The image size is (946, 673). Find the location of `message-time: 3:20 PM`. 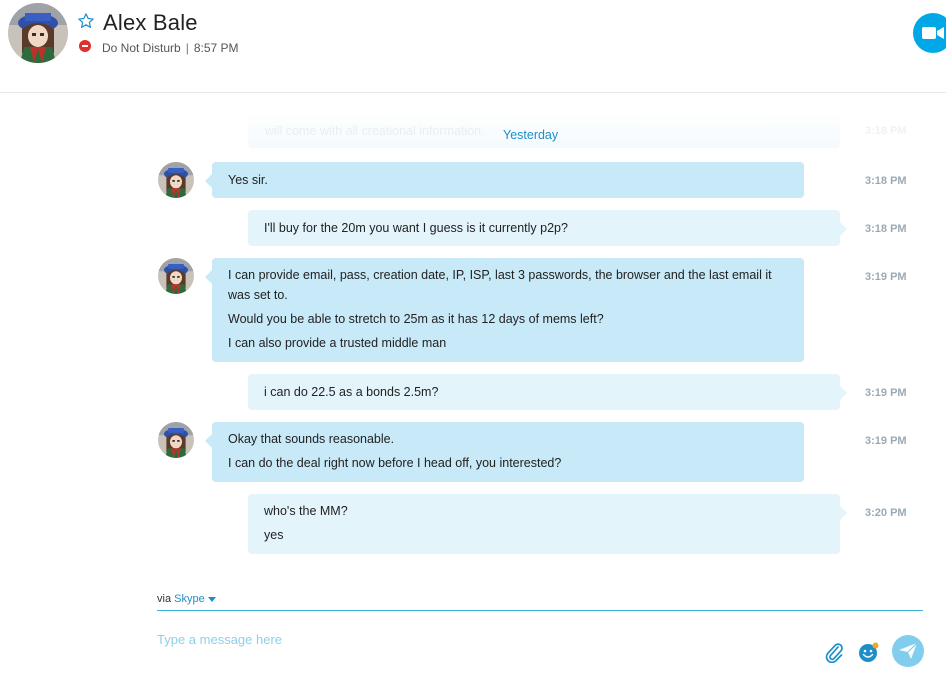

message-time: 3:20 PM is located at coordinates (886, 513).